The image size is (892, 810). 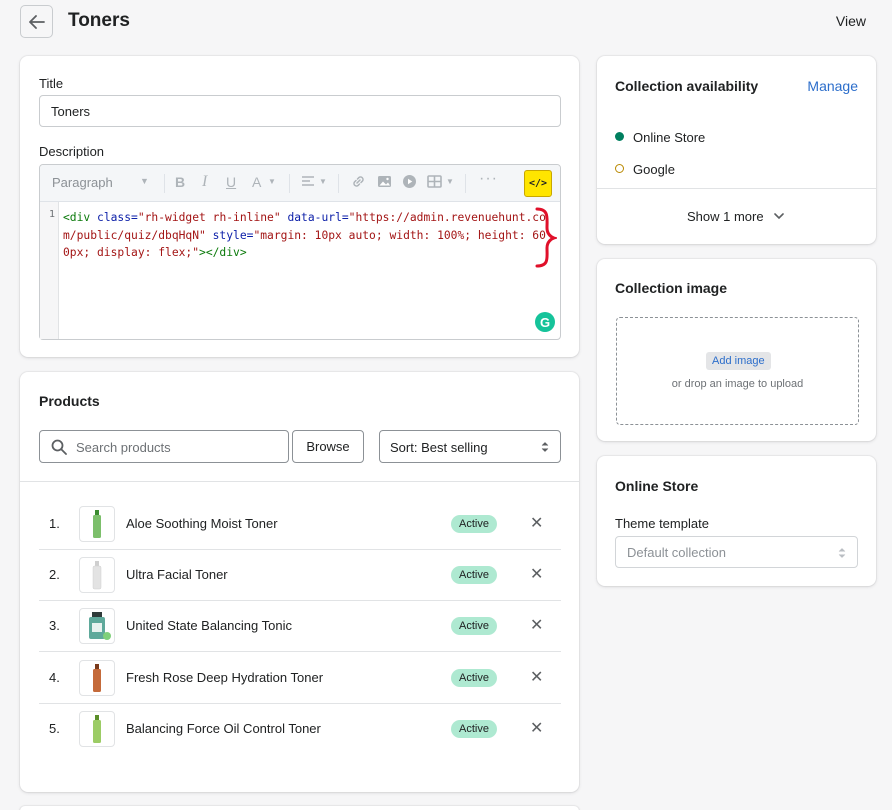 I want to click on link-icon, so click(x=358, y=183).